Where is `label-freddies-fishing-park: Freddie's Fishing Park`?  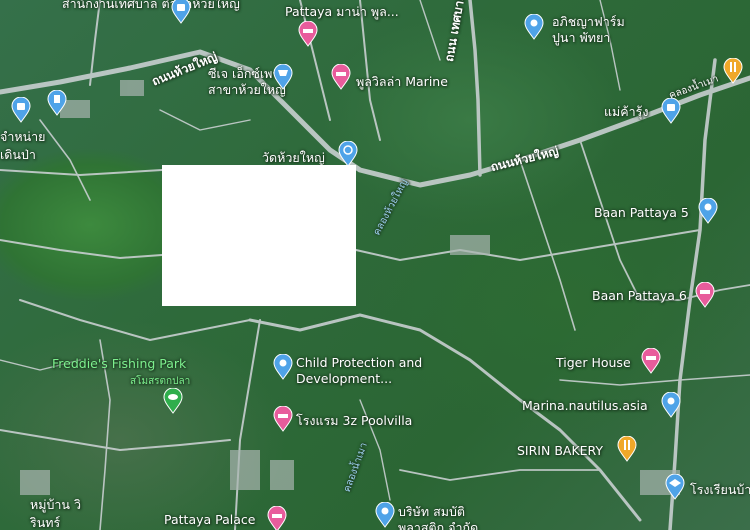 label-freddies-fishing-park: Freddie's Fishing Park is located at coordinates (119, 363).